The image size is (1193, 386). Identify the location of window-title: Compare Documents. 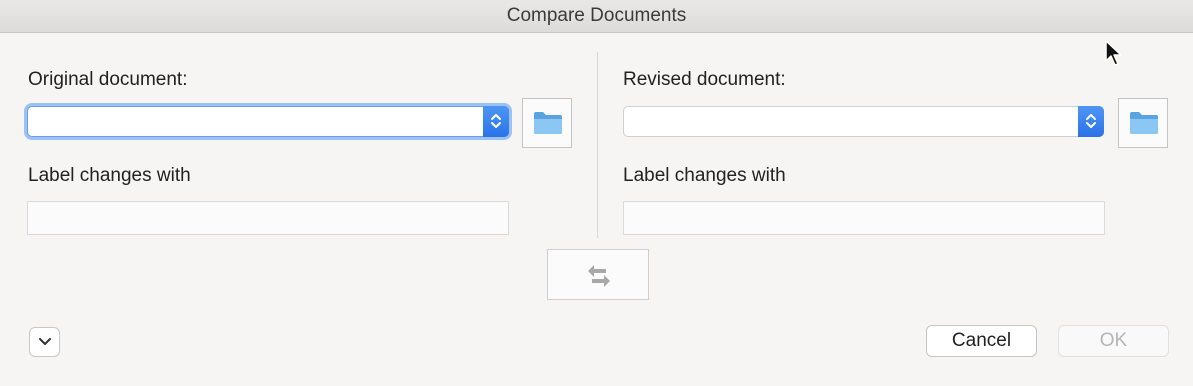
(596, 16).